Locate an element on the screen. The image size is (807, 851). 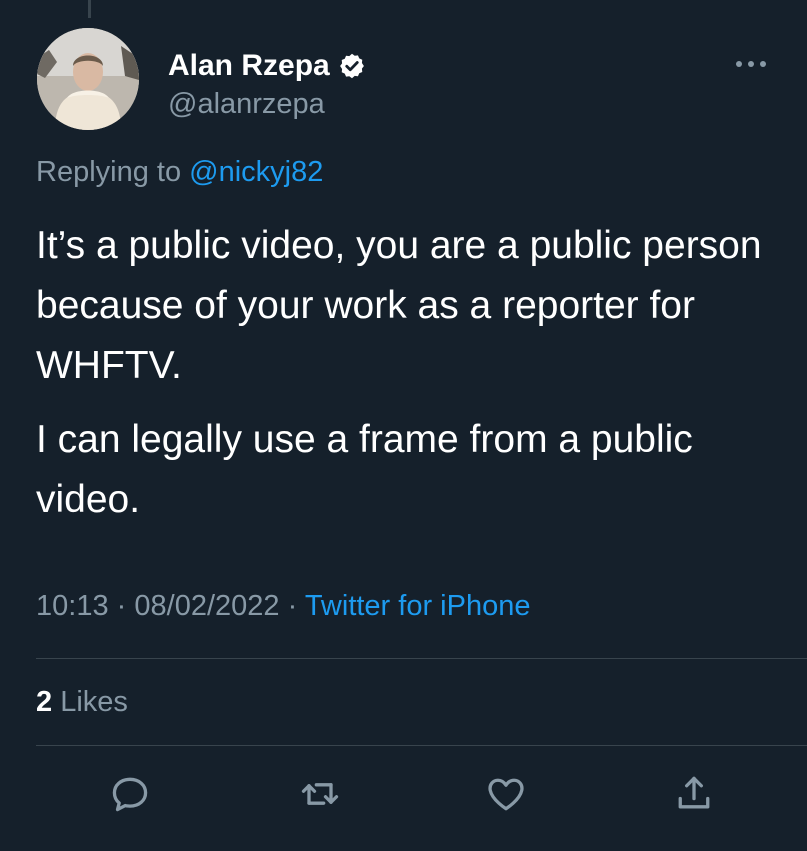
retweet-icon is located at coordinates (320, 794).